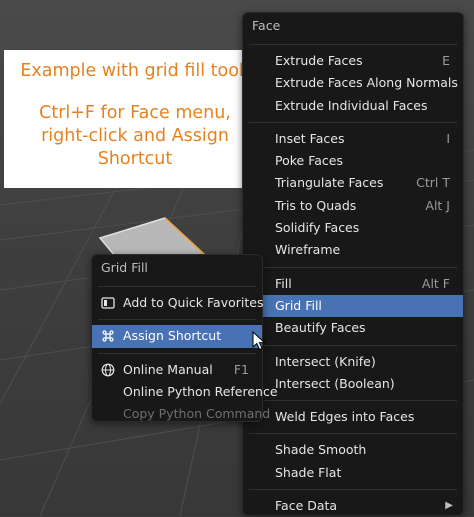  Describe the element at coordinates (124, 267) in the screenshot. I see `context-menu-title: Grid Fill` at that location.